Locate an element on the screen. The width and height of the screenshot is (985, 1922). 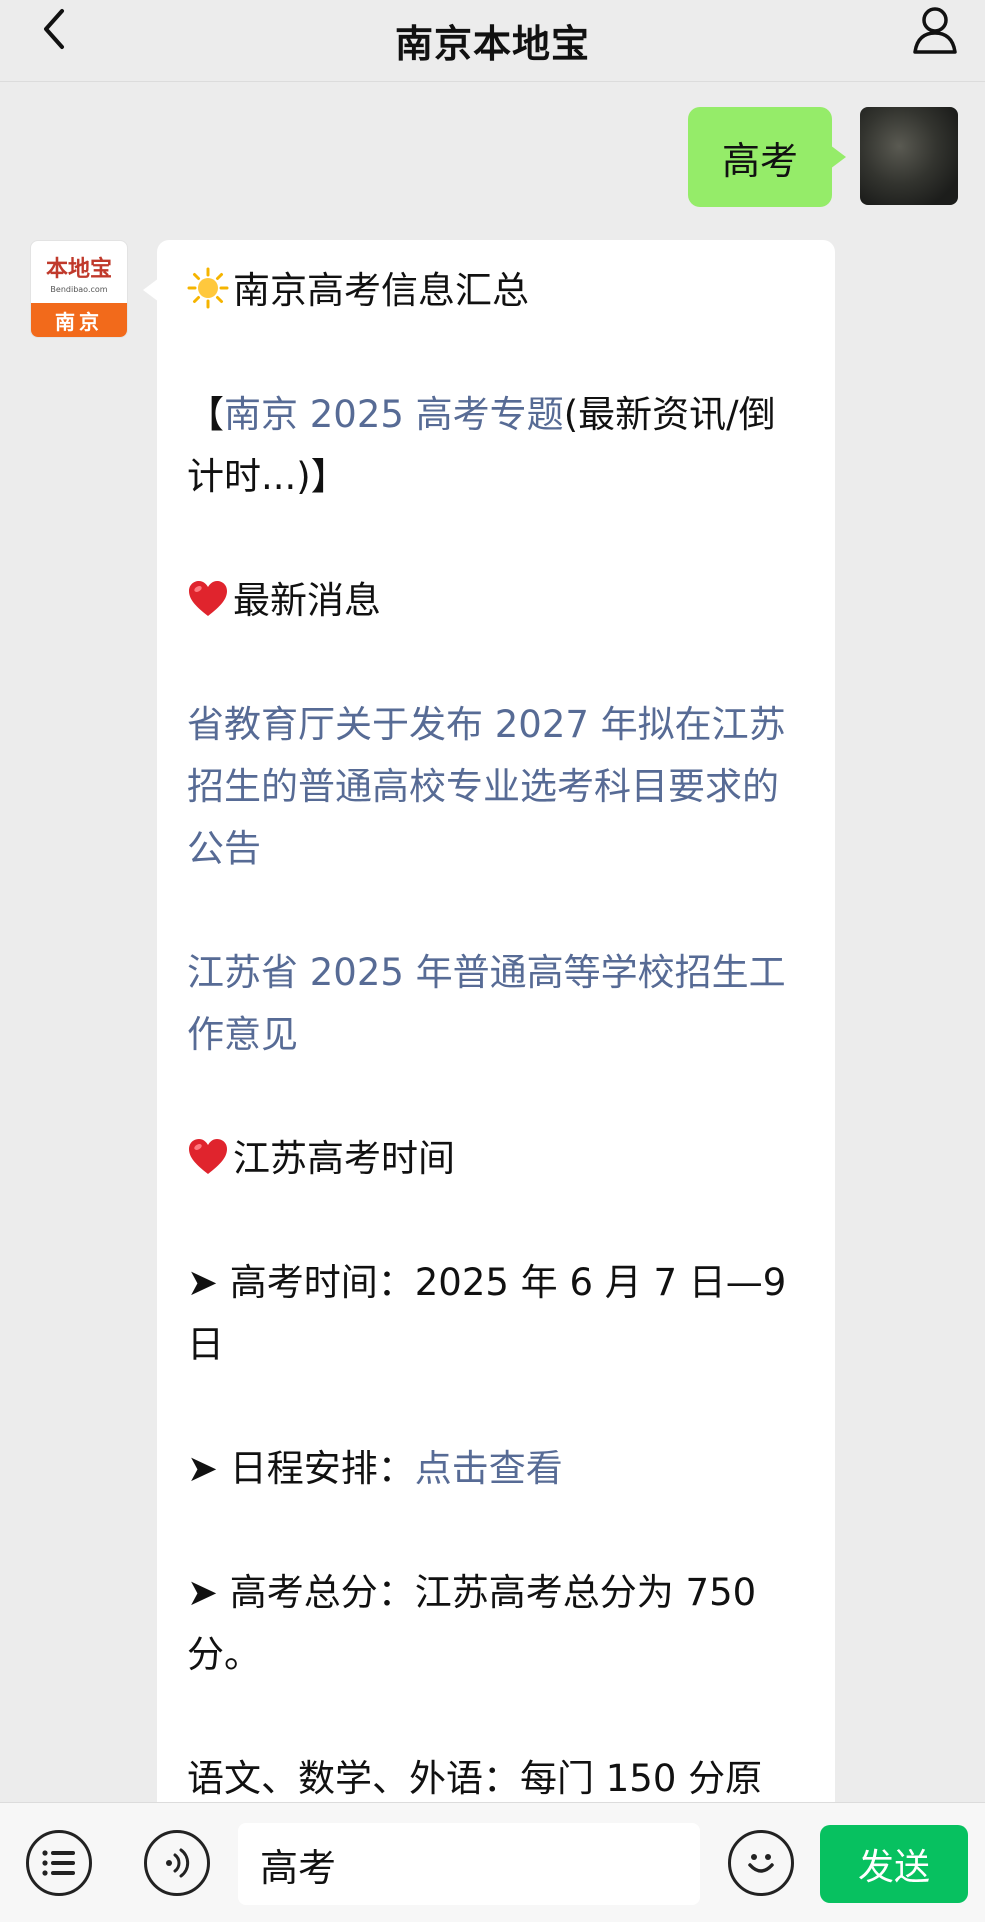
message-heading: 南京高考信息汇总 is located at coordinates (496, 291).